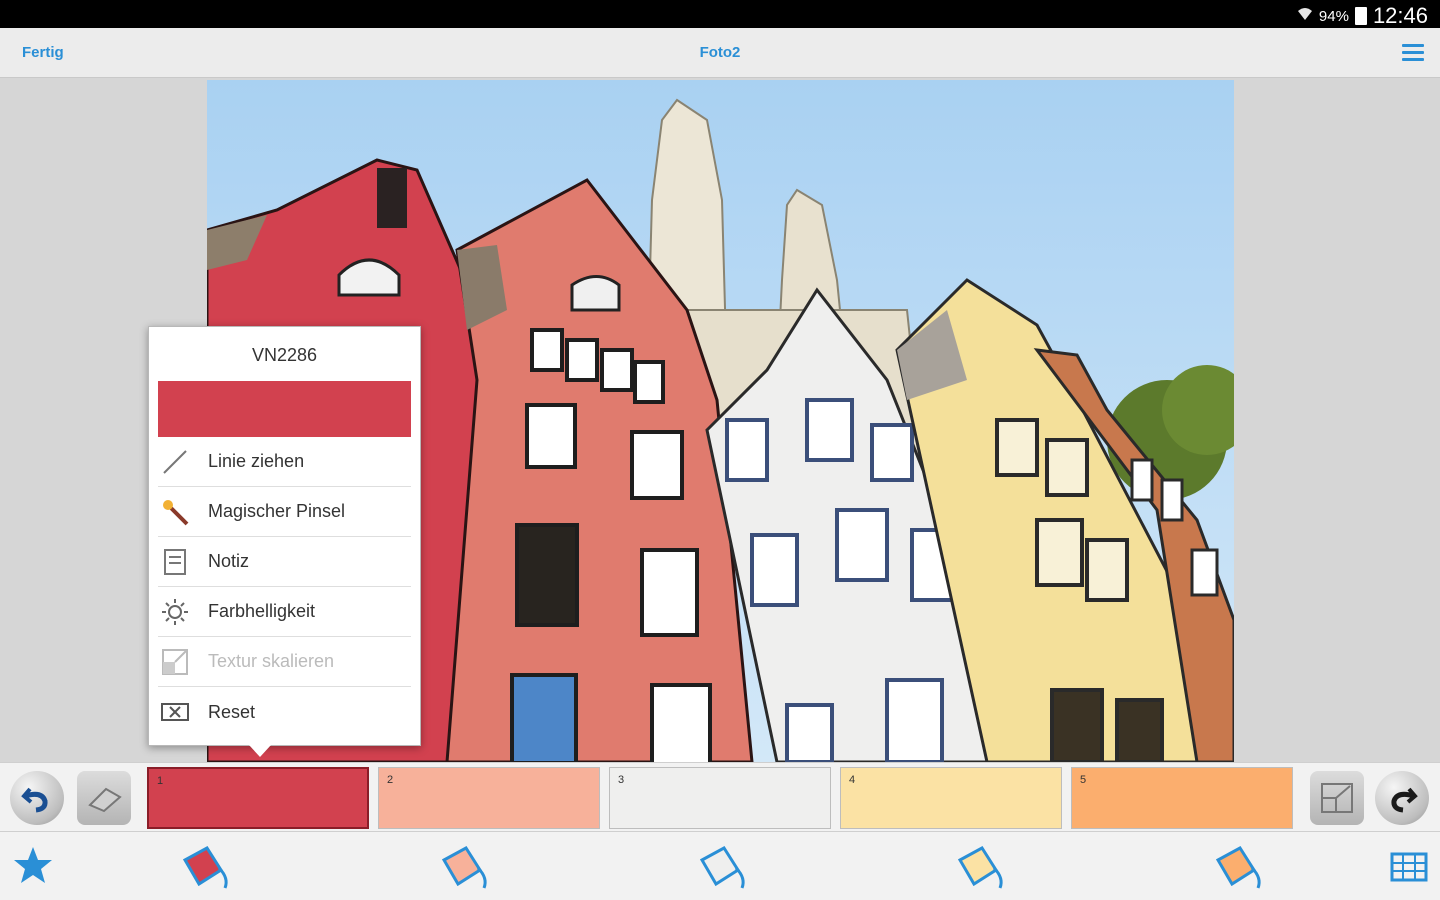 Image resolution: width=1440 pixels, height=900 pixels. I want to click on eraser-button, so click(104, 798).